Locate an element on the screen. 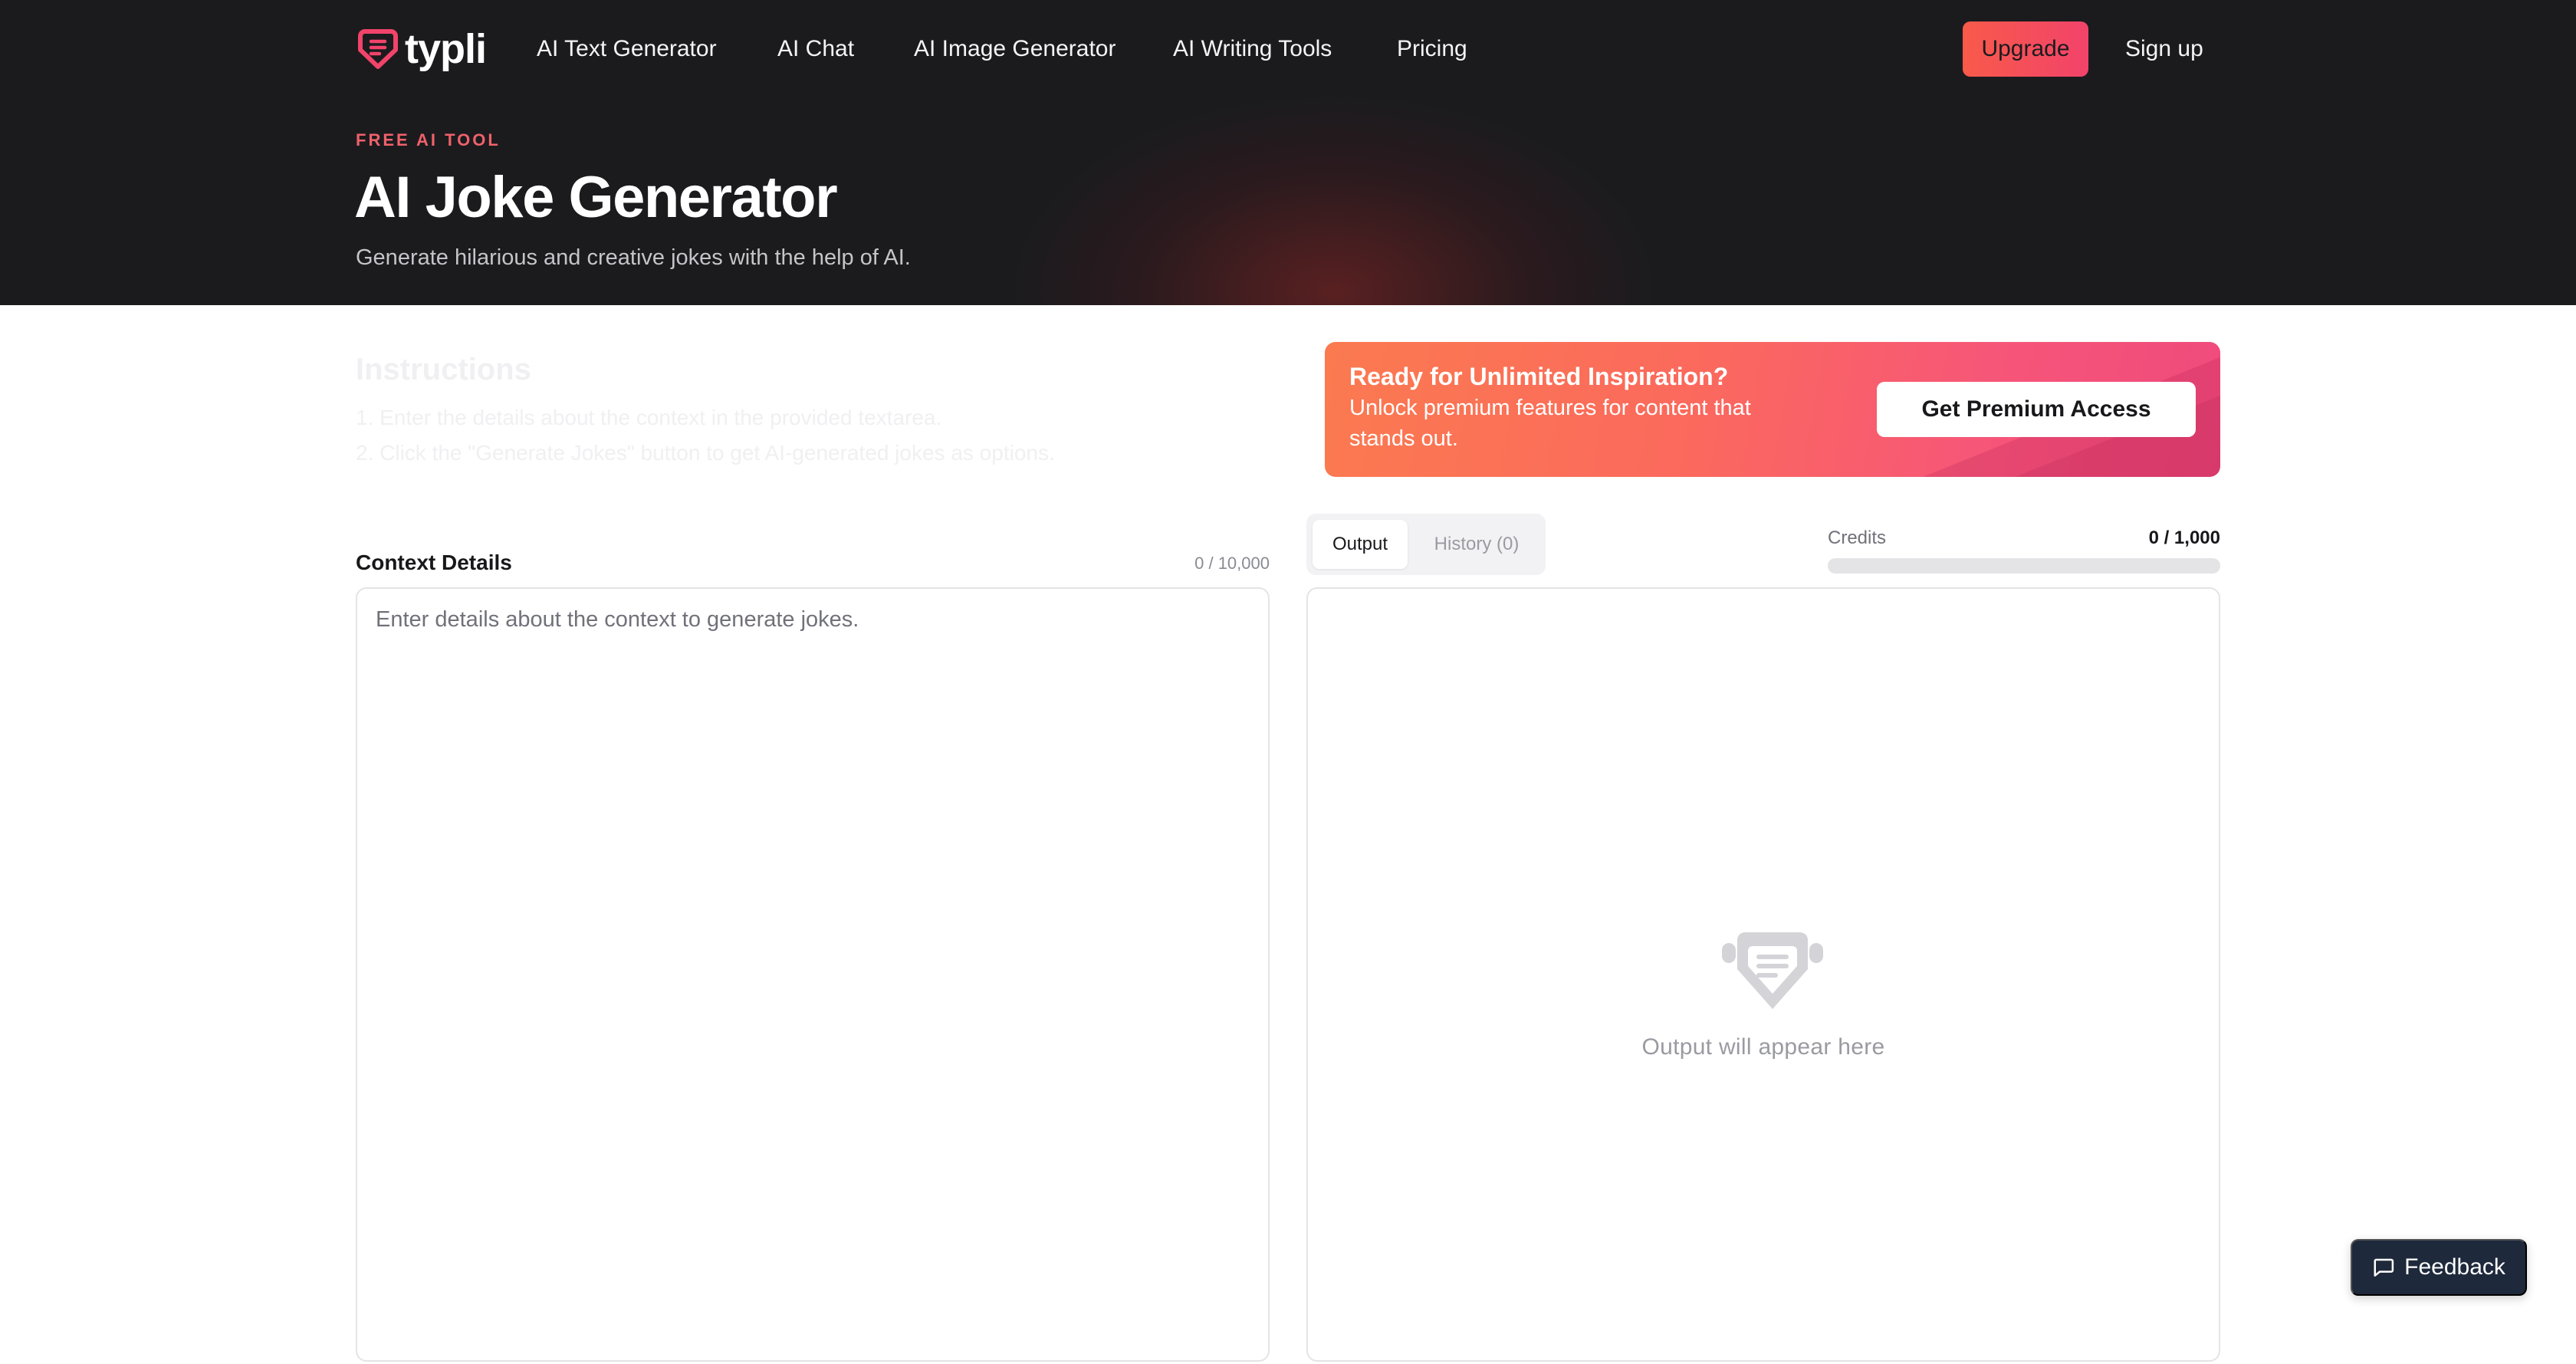 Image resolution: width=2576 pixels, height=1364 pixels. nav-ai-chat: AI Chat is located at coordinates (815, 49).